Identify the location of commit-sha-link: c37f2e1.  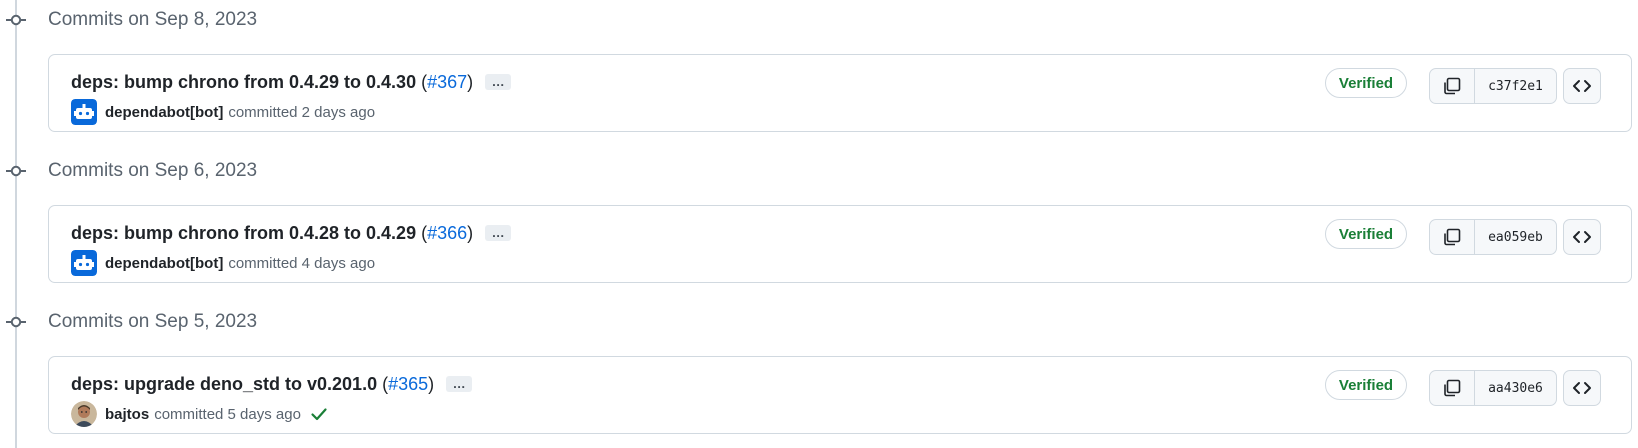
(1515, 86).